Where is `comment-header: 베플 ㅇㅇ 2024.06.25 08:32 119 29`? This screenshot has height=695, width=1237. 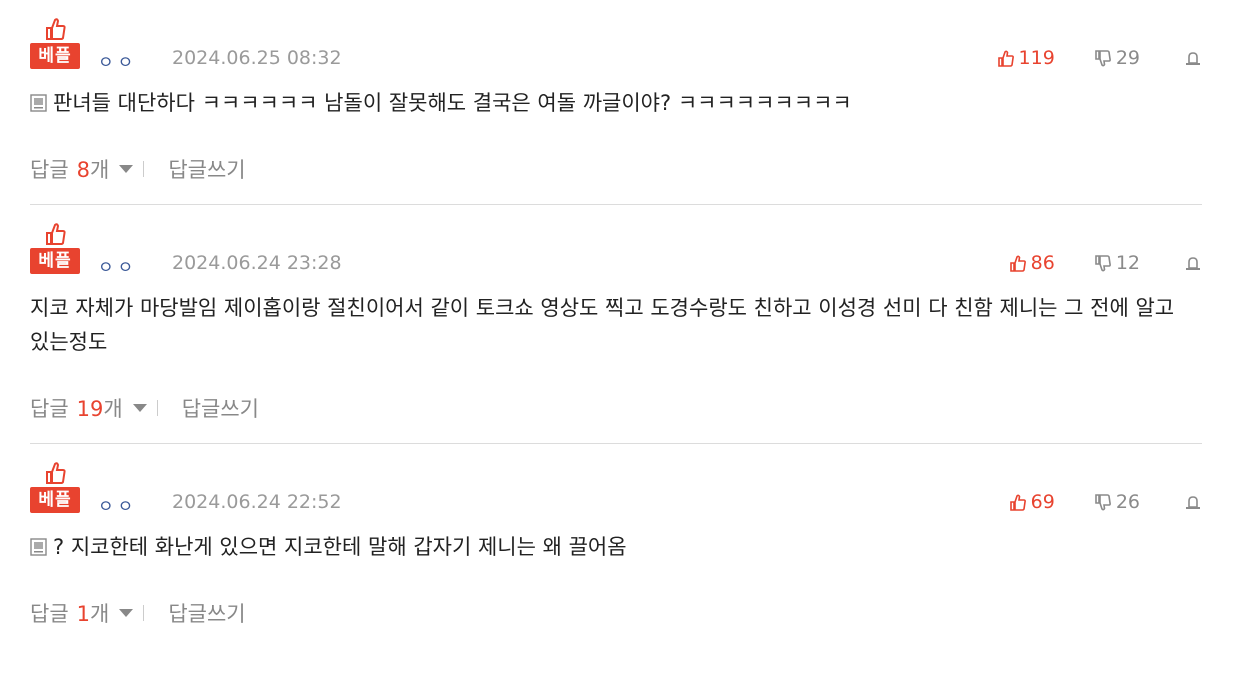
comment-header: 베플 ㅇㅇ 2024.06.25 08:32 119 29 is located at coordinates (616, 36).